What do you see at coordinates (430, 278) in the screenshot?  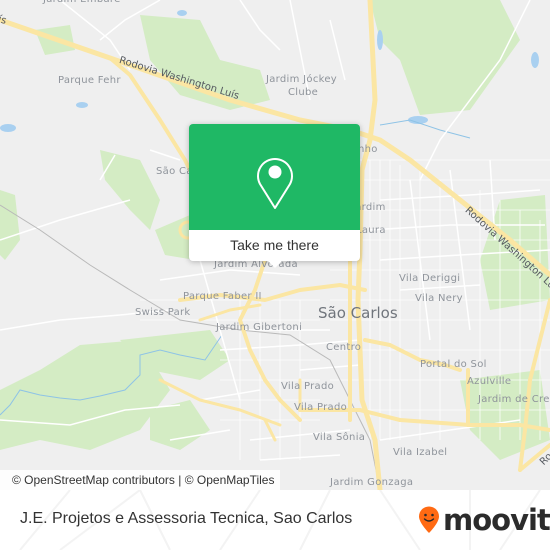 I see `label-vila-deriggi: Vila Deriggi` at bounding box center [430, 278].